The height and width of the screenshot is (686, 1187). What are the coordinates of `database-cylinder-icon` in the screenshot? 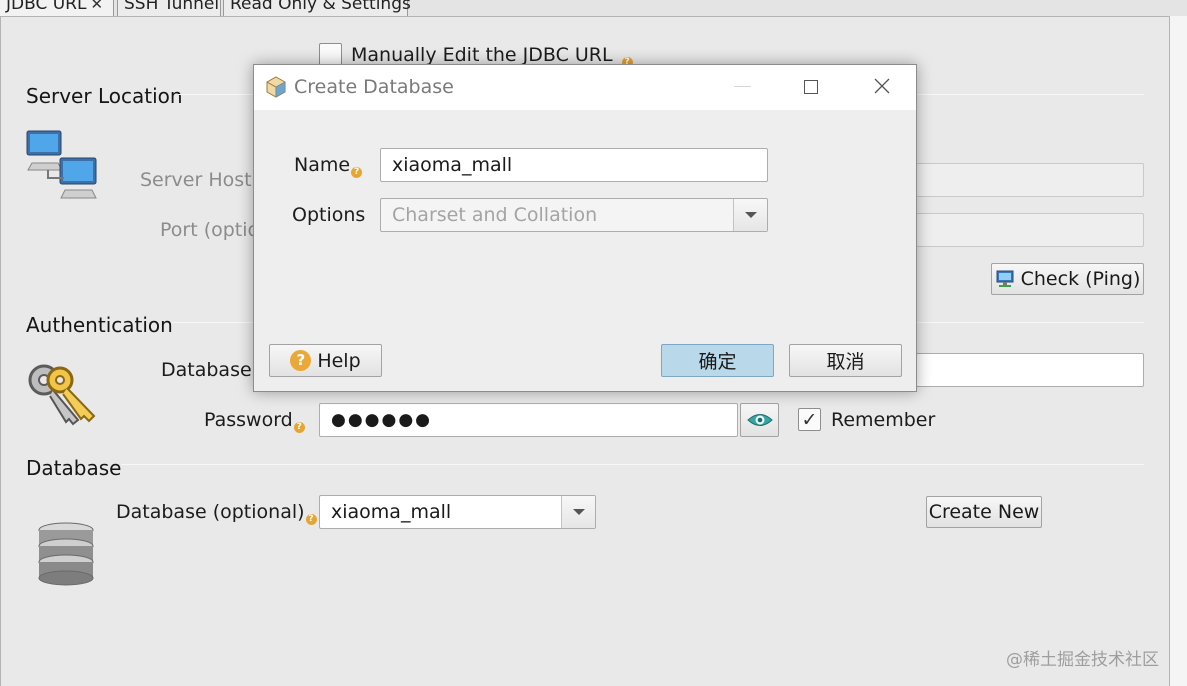 It's located at (66, 559).